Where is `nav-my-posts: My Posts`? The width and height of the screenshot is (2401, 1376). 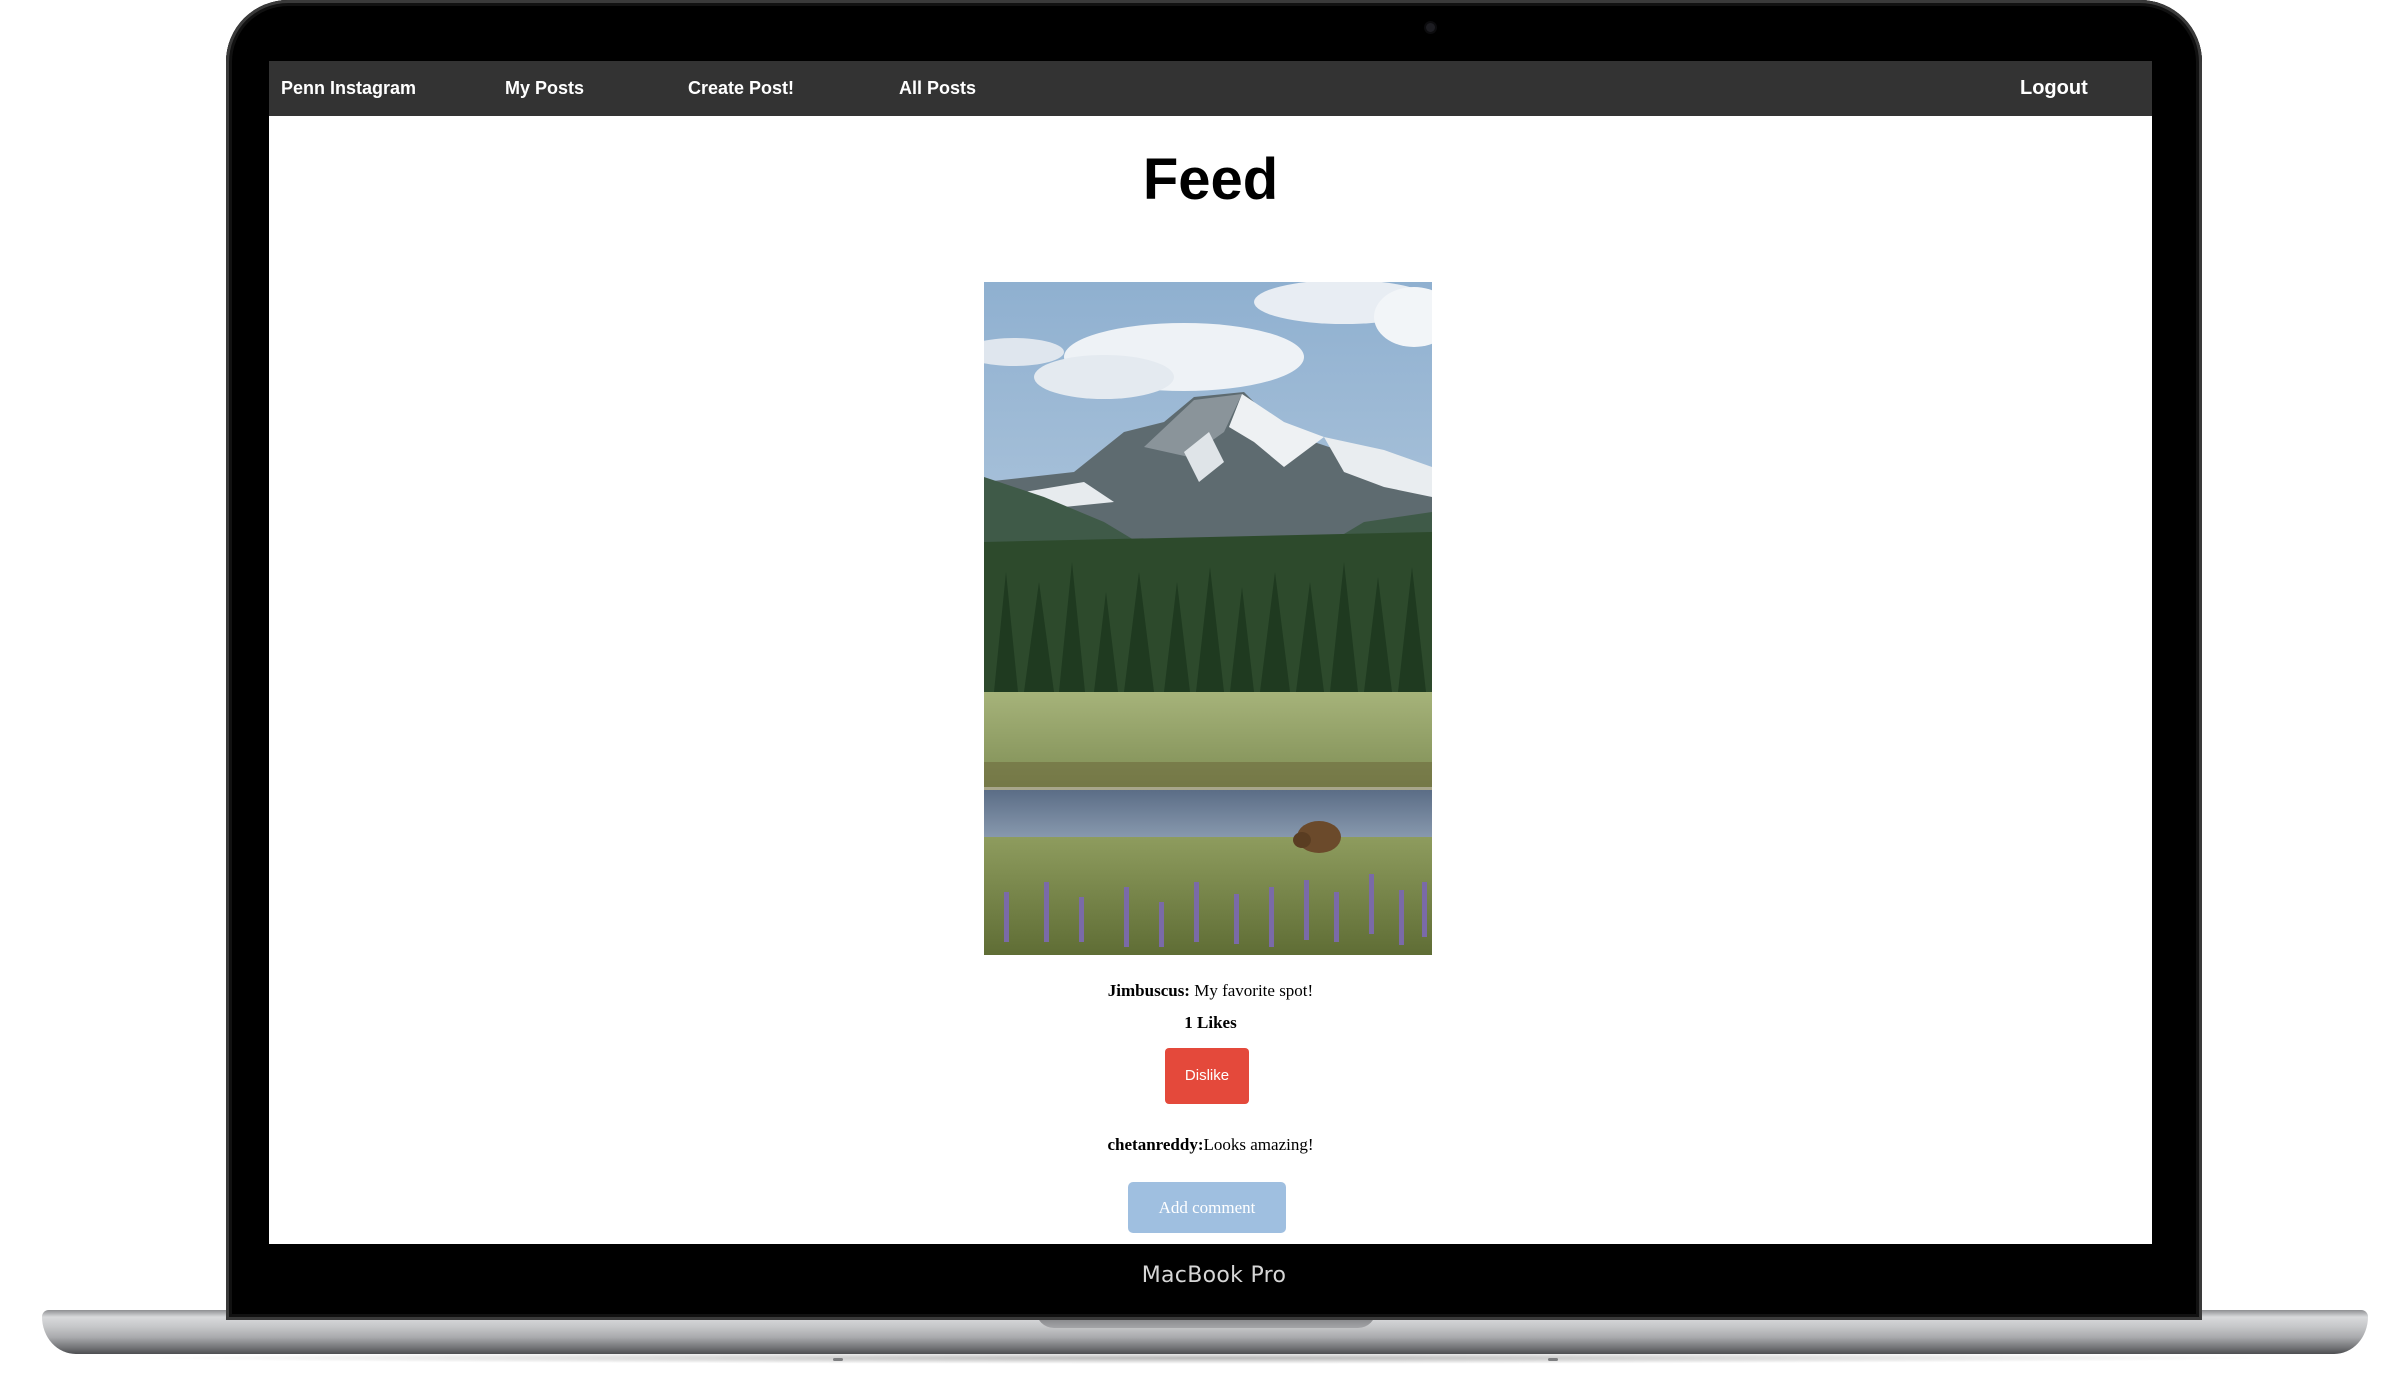
nav-my-posts: My Posts is located at coordinates (544, 88).